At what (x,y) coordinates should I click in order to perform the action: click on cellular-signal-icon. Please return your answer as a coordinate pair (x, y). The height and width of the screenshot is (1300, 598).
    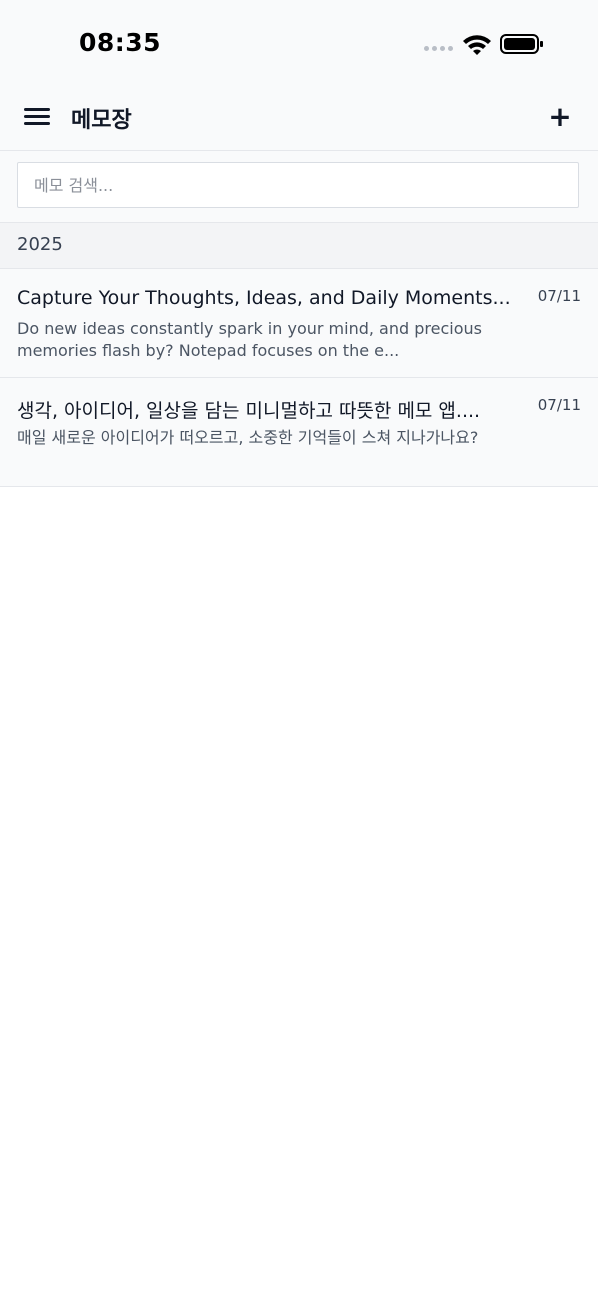
    Looking at the image, I should click on (440, 50).